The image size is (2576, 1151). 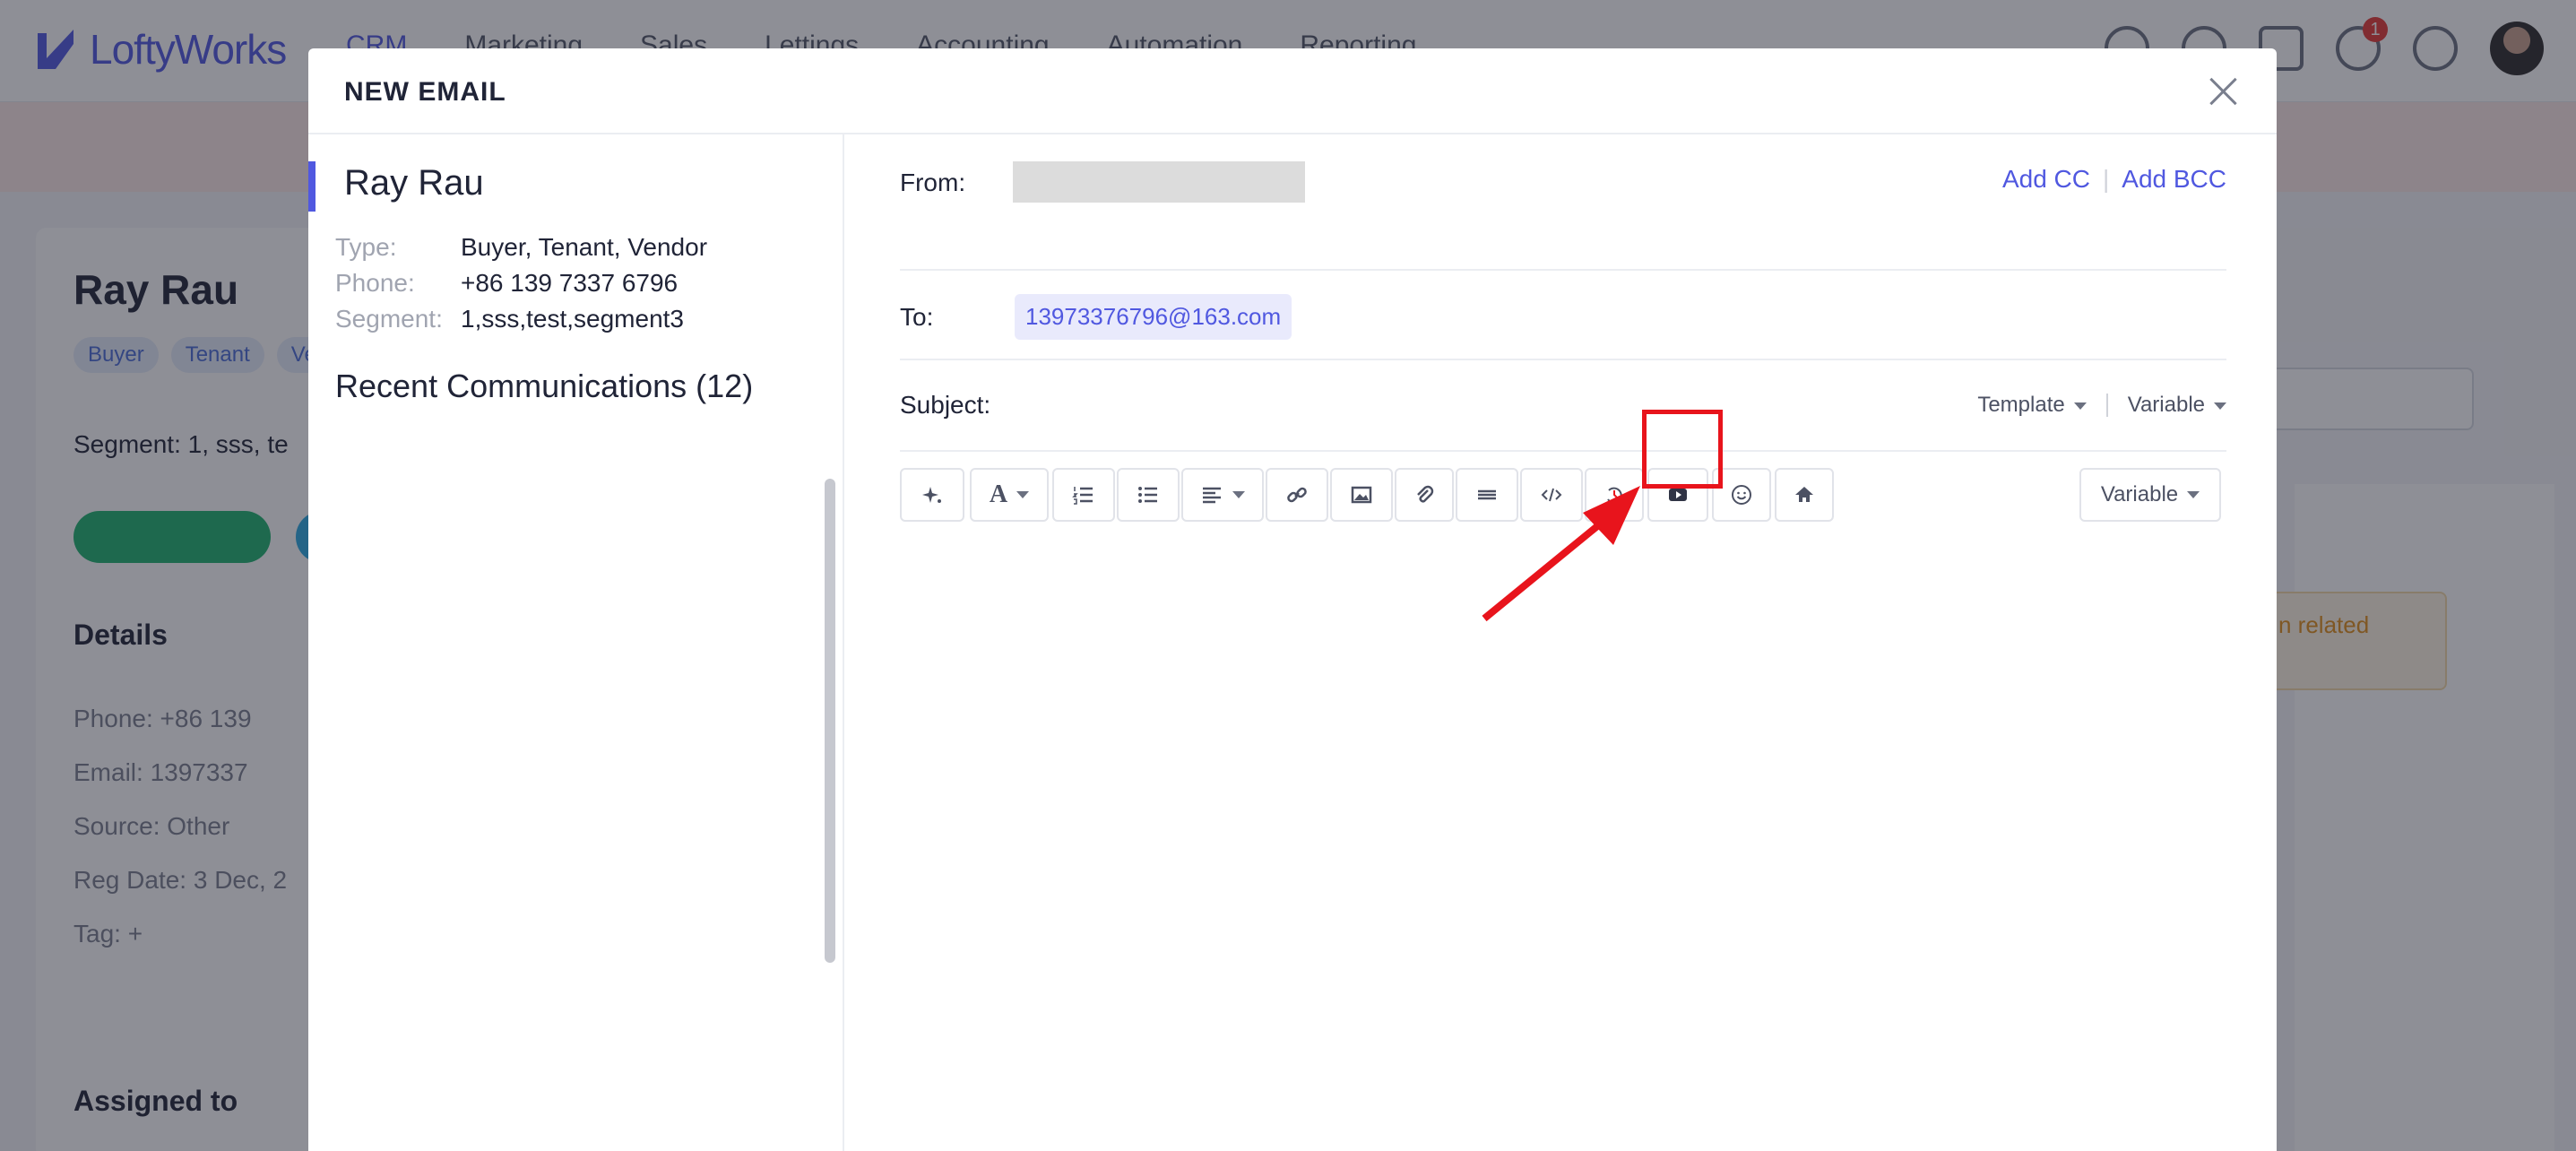 What do you see at coordinates (933, 182) in the screenshot?
I see `from-label: From:` at bounding box center [933, 182].